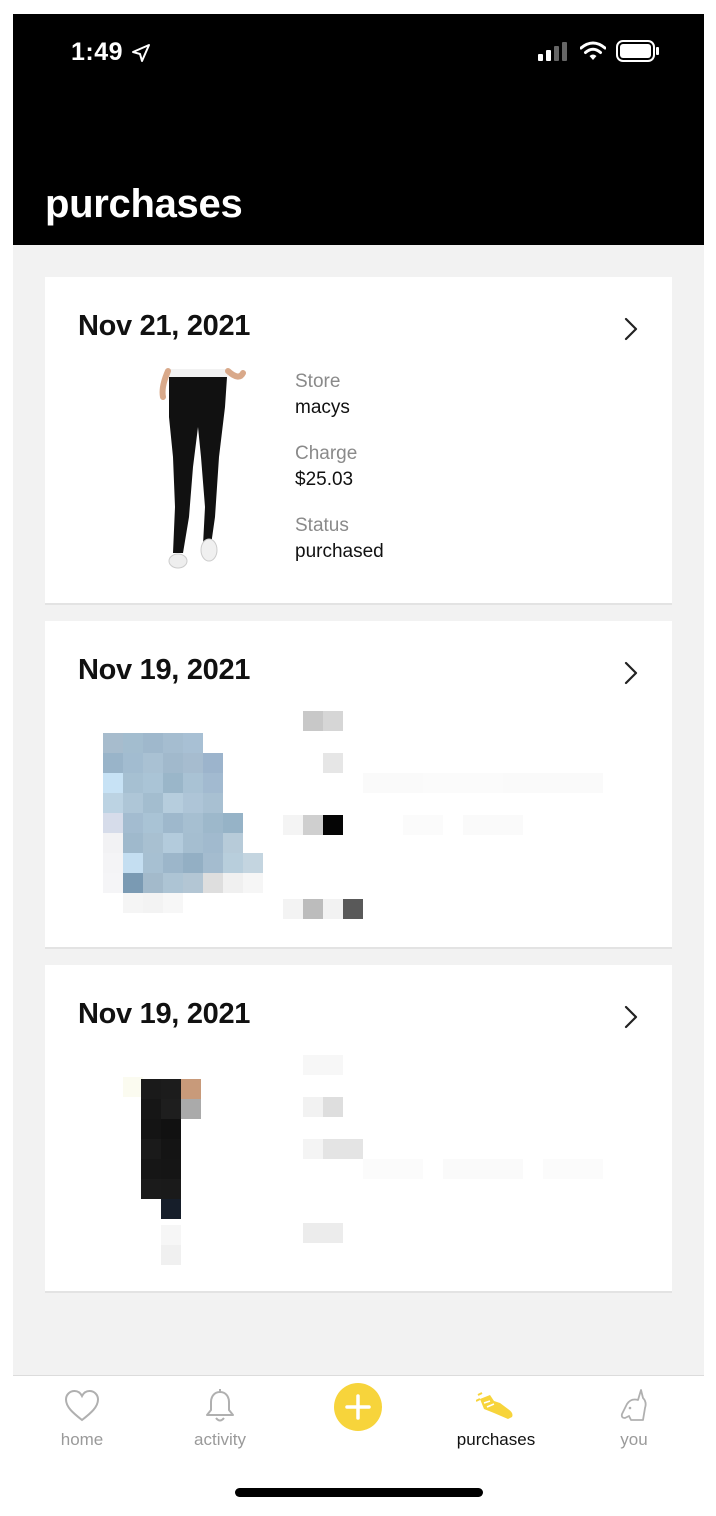  Describe the element at coordinates (322, 525) in the screenshot. I see `status-label: Status` at that location.